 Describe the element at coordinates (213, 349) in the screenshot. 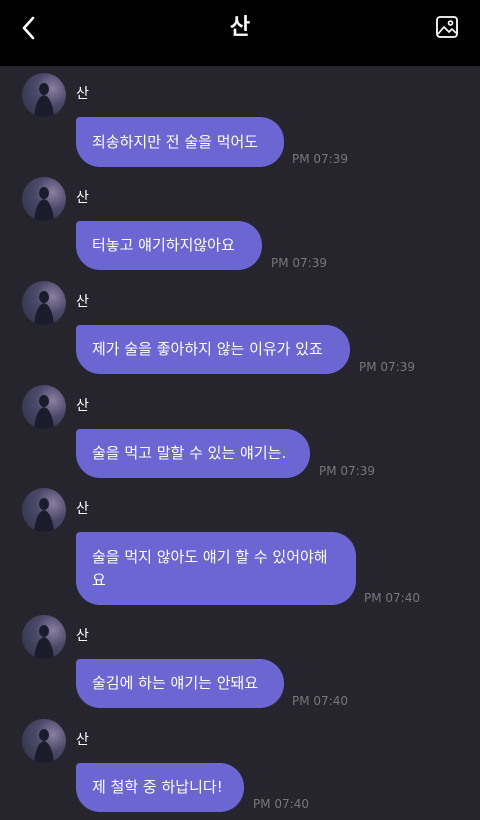

I see `message-bubble: 제가 술을 좋아하지 않는 이유가 있죠` at that location.